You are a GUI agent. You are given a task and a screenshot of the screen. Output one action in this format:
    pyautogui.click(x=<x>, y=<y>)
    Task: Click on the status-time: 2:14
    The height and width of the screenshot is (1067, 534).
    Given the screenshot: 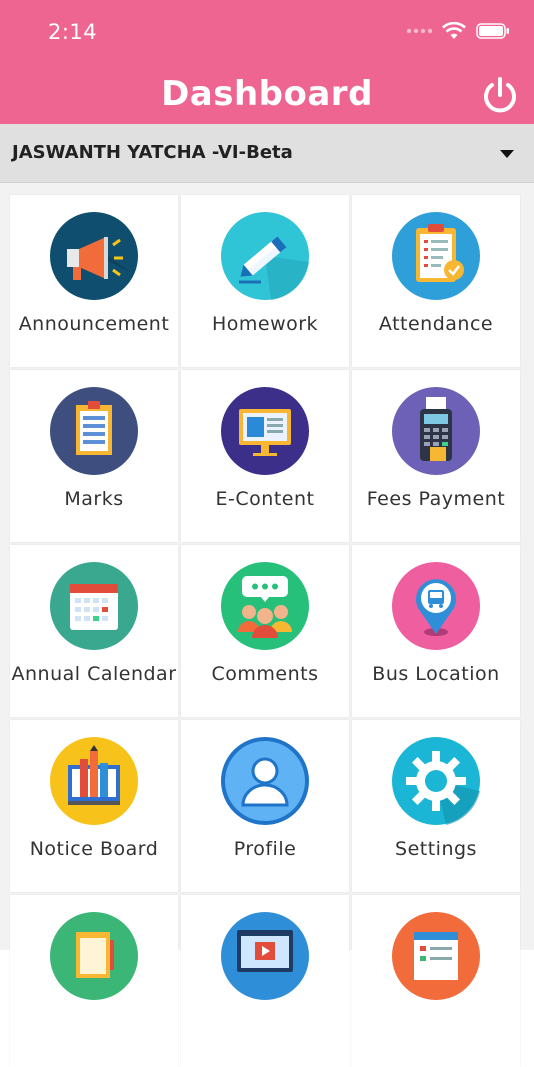 What is the action you would take?
    pyautogui.click(x=73, y=32)
    